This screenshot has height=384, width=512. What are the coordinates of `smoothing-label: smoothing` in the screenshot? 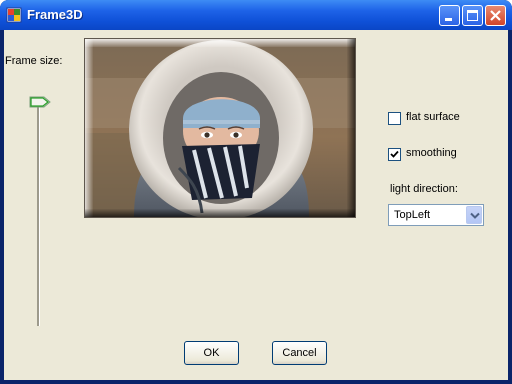 It's located at (431, 153).